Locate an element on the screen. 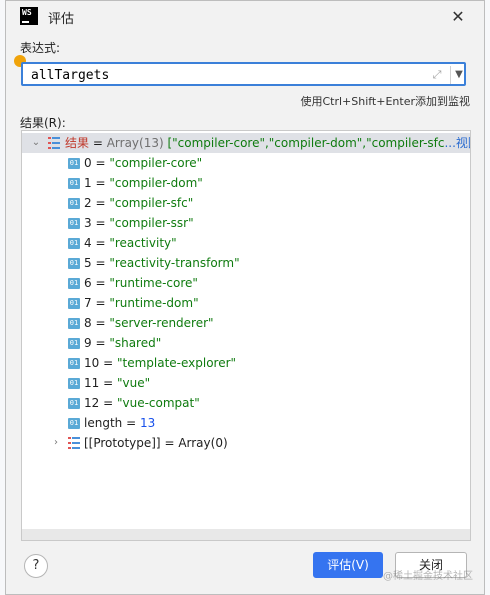  chevron-right-icon: › is located at coordinates (56, 443).